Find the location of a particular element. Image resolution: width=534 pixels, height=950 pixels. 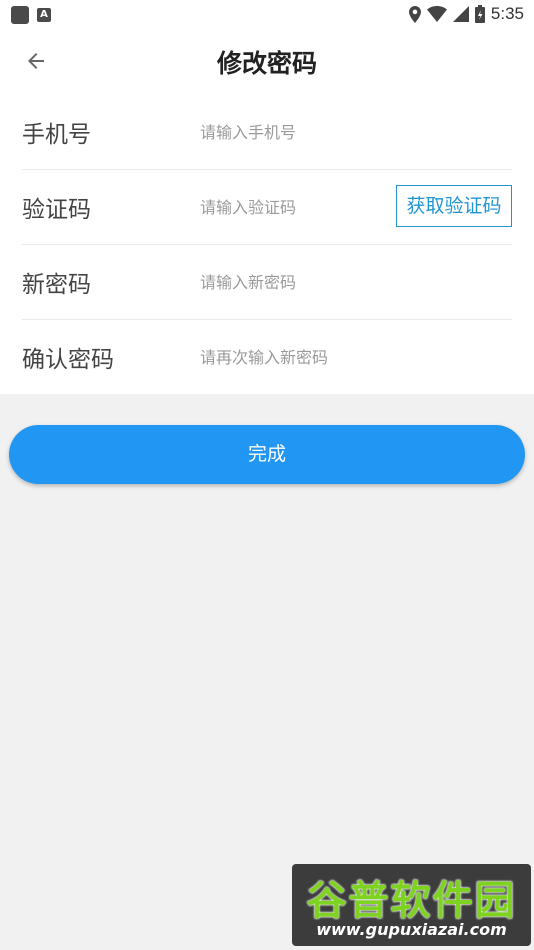

done-button: 完成 is located at coordinates (267, 454).